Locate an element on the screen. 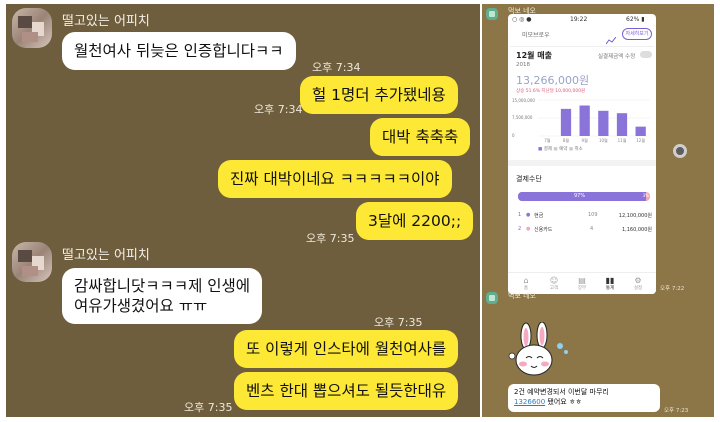 The width and height of the screenshot is (720, 422). message-time: 오후 7:22 is located at coordinates (672, 289).